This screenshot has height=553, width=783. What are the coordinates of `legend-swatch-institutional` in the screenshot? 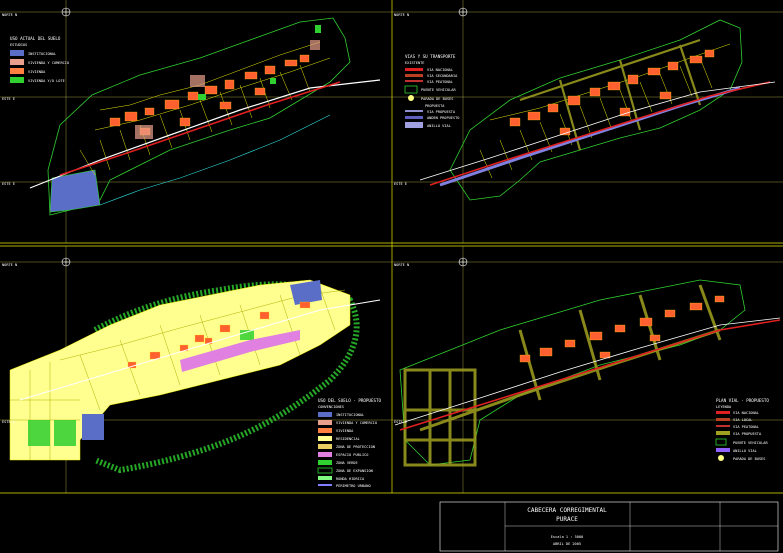 It's located at (17, 53).